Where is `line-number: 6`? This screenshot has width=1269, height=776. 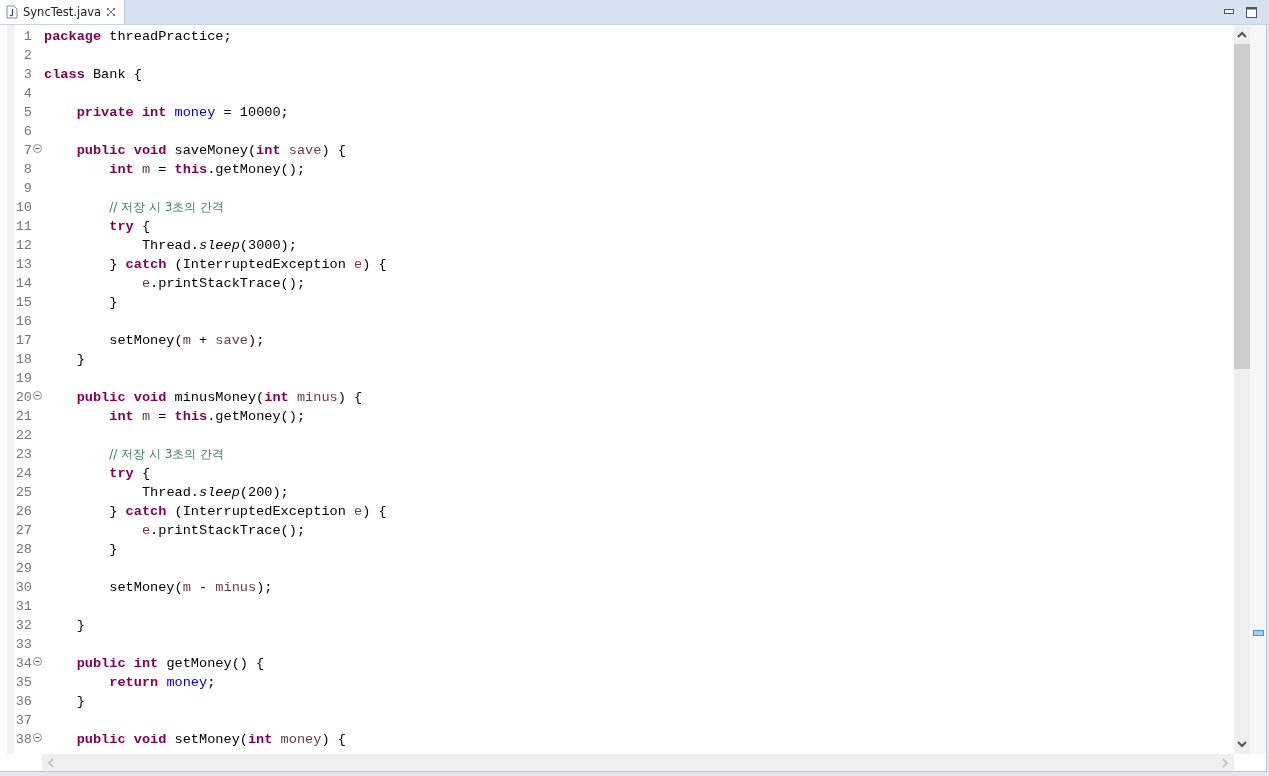 line-number: 6 is located at coordinates (27, 131).